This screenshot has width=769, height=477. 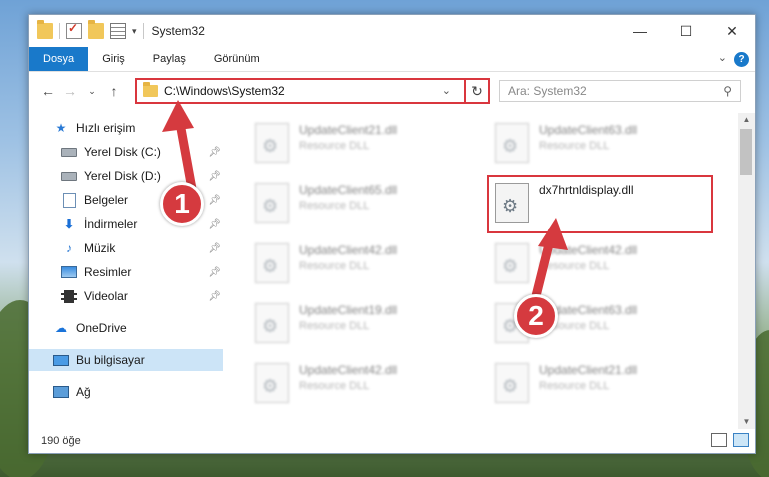 What do you see at coordinates (536, 316) in the screenshot?
I see `step-marker-2: 2` at bounding box center [536, 316].